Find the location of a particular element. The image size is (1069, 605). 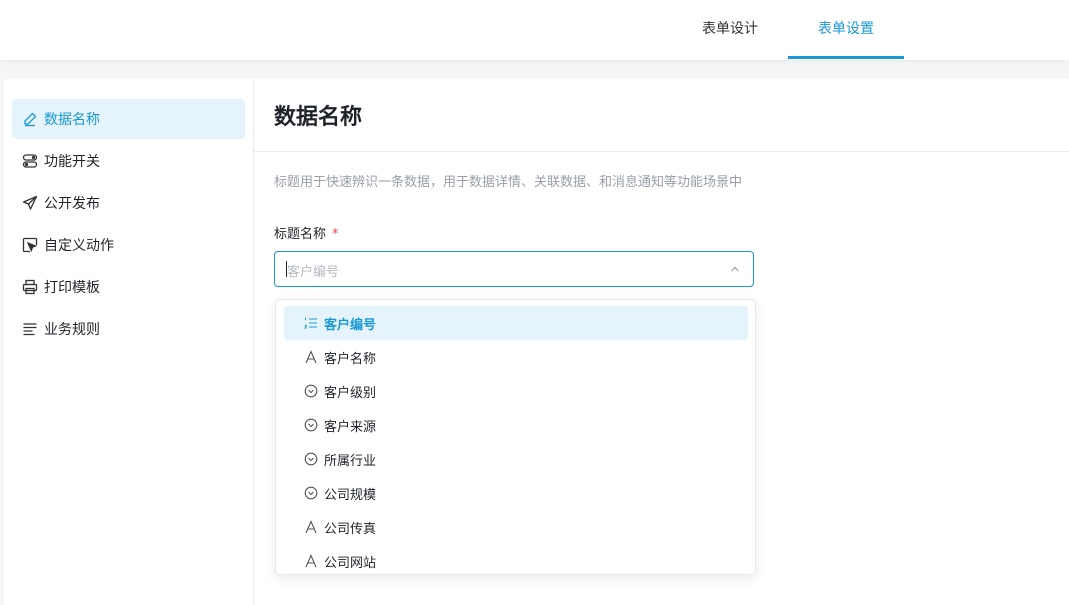

section-description: 标题用于快速辨识一条数据，用于数据详情、关联数据、和消息通知等功能场景中 is located at coordinates (508, 182).